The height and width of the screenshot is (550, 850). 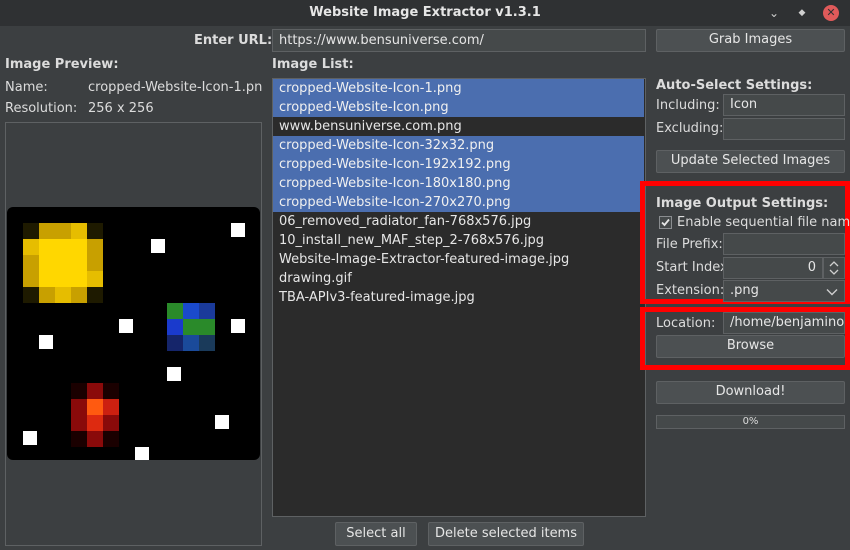 What do you see at coordinates (41, 108) in the screenshot?
I see `resolution-label: Resolution:` at bounding box center [41, 108].